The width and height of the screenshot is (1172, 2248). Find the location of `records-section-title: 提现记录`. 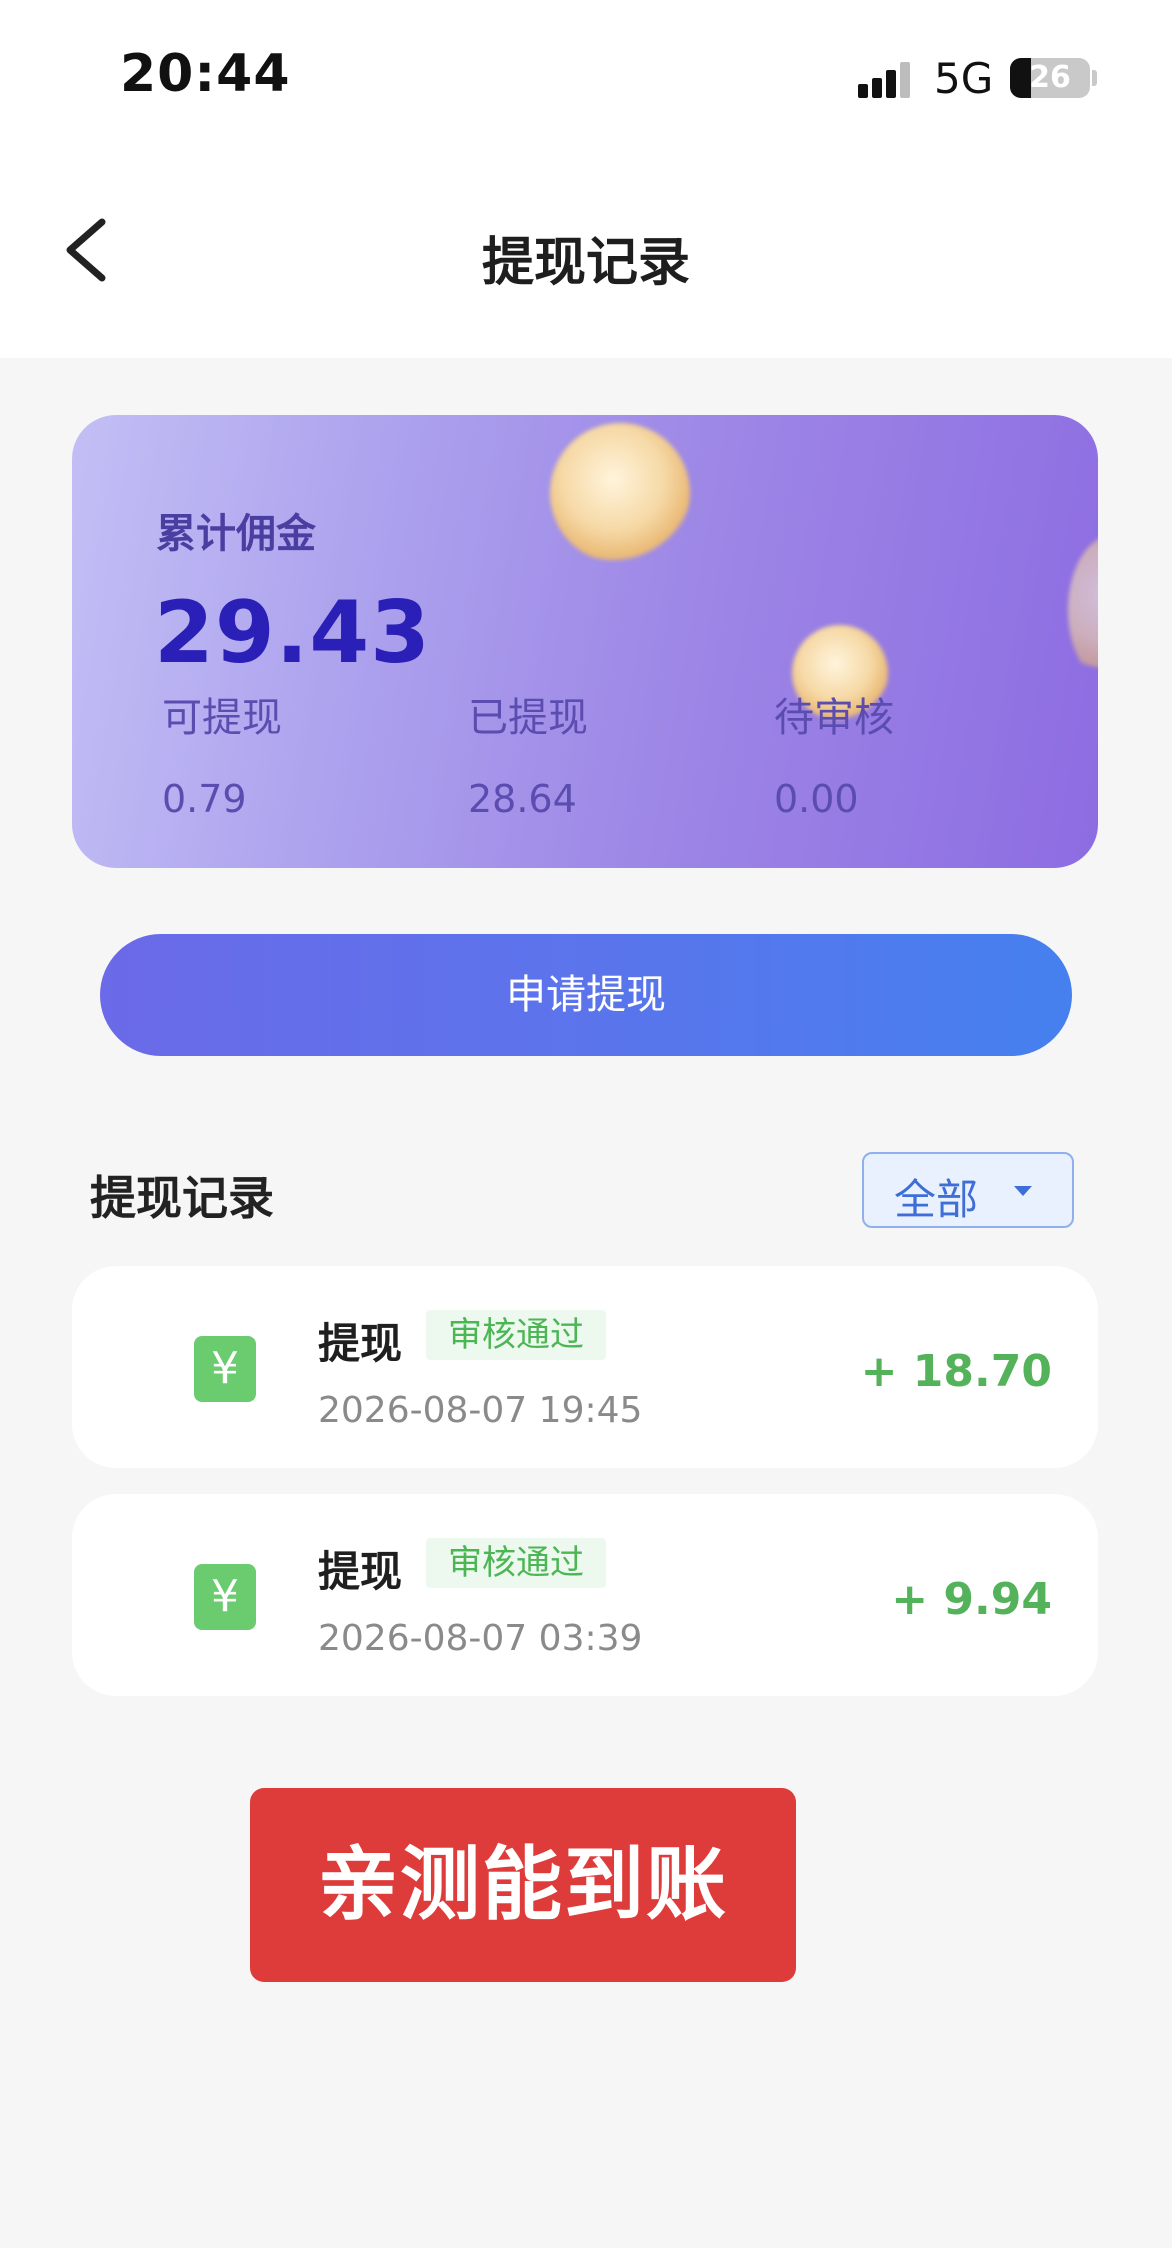

records-section-title: 提现记录 is located at coordinates (182, 1198).